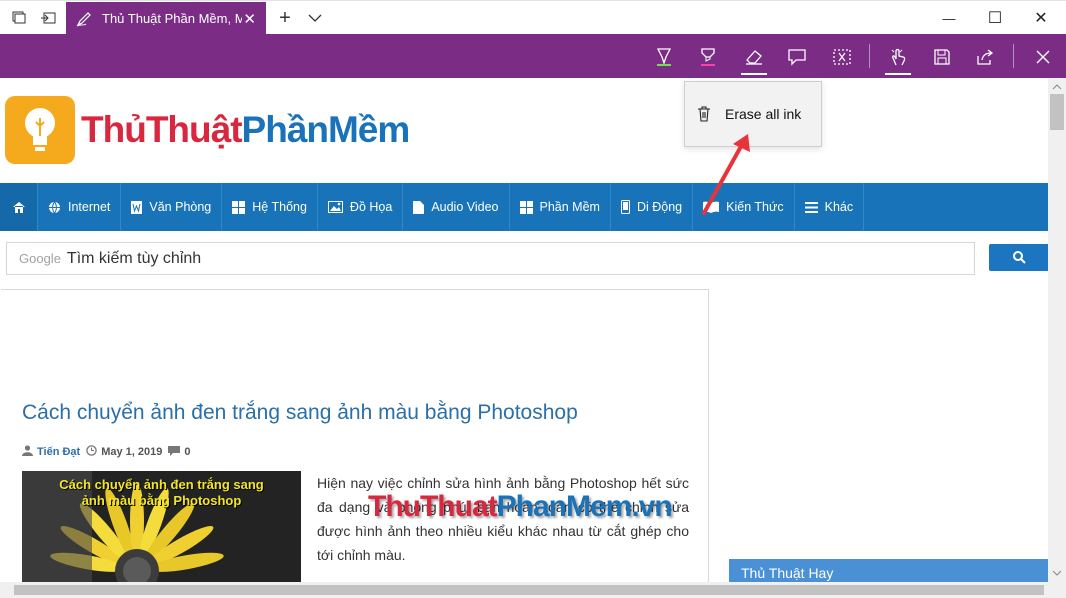  What do you see at coordinates (58, 452) in the screenshot?
I see `article-author: Tiến Đạt` at bounding box center [58, 452].